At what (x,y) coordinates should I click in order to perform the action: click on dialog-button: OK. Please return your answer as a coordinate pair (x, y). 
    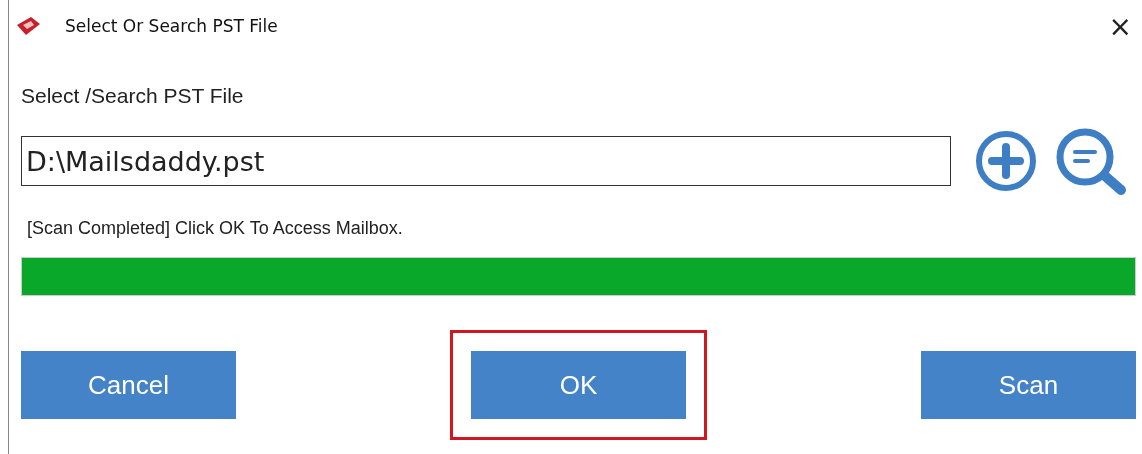
    Looking at the image, I should click on (578, 385).